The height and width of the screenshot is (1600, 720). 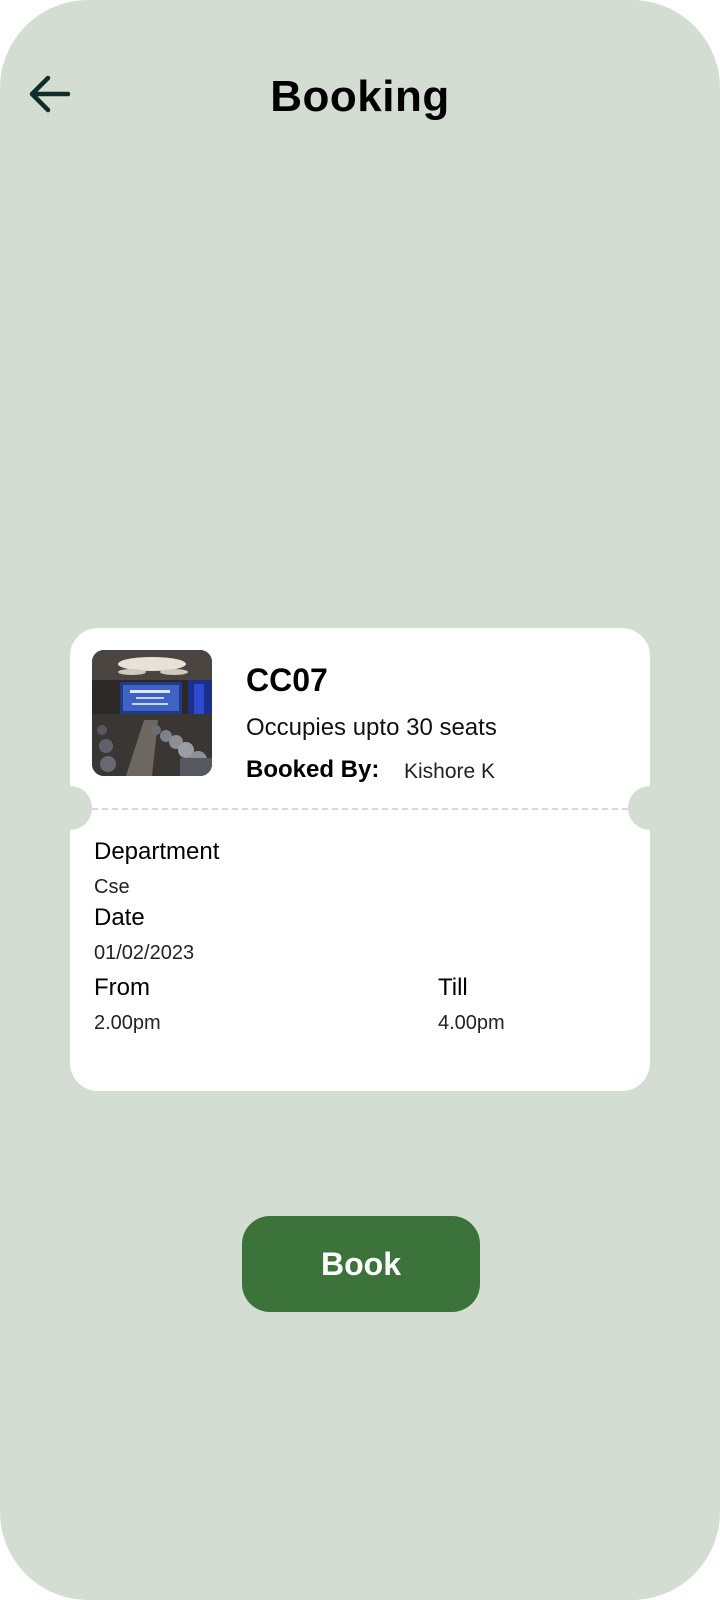 I want to click on book-button: Book, so click(x=361, y=1264).